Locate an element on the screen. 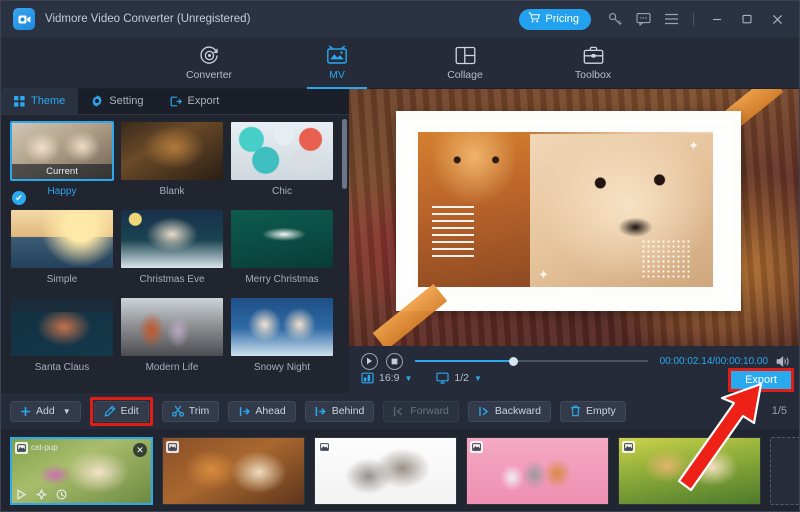  backward-button: Backward is located at coordinates (509, 411).